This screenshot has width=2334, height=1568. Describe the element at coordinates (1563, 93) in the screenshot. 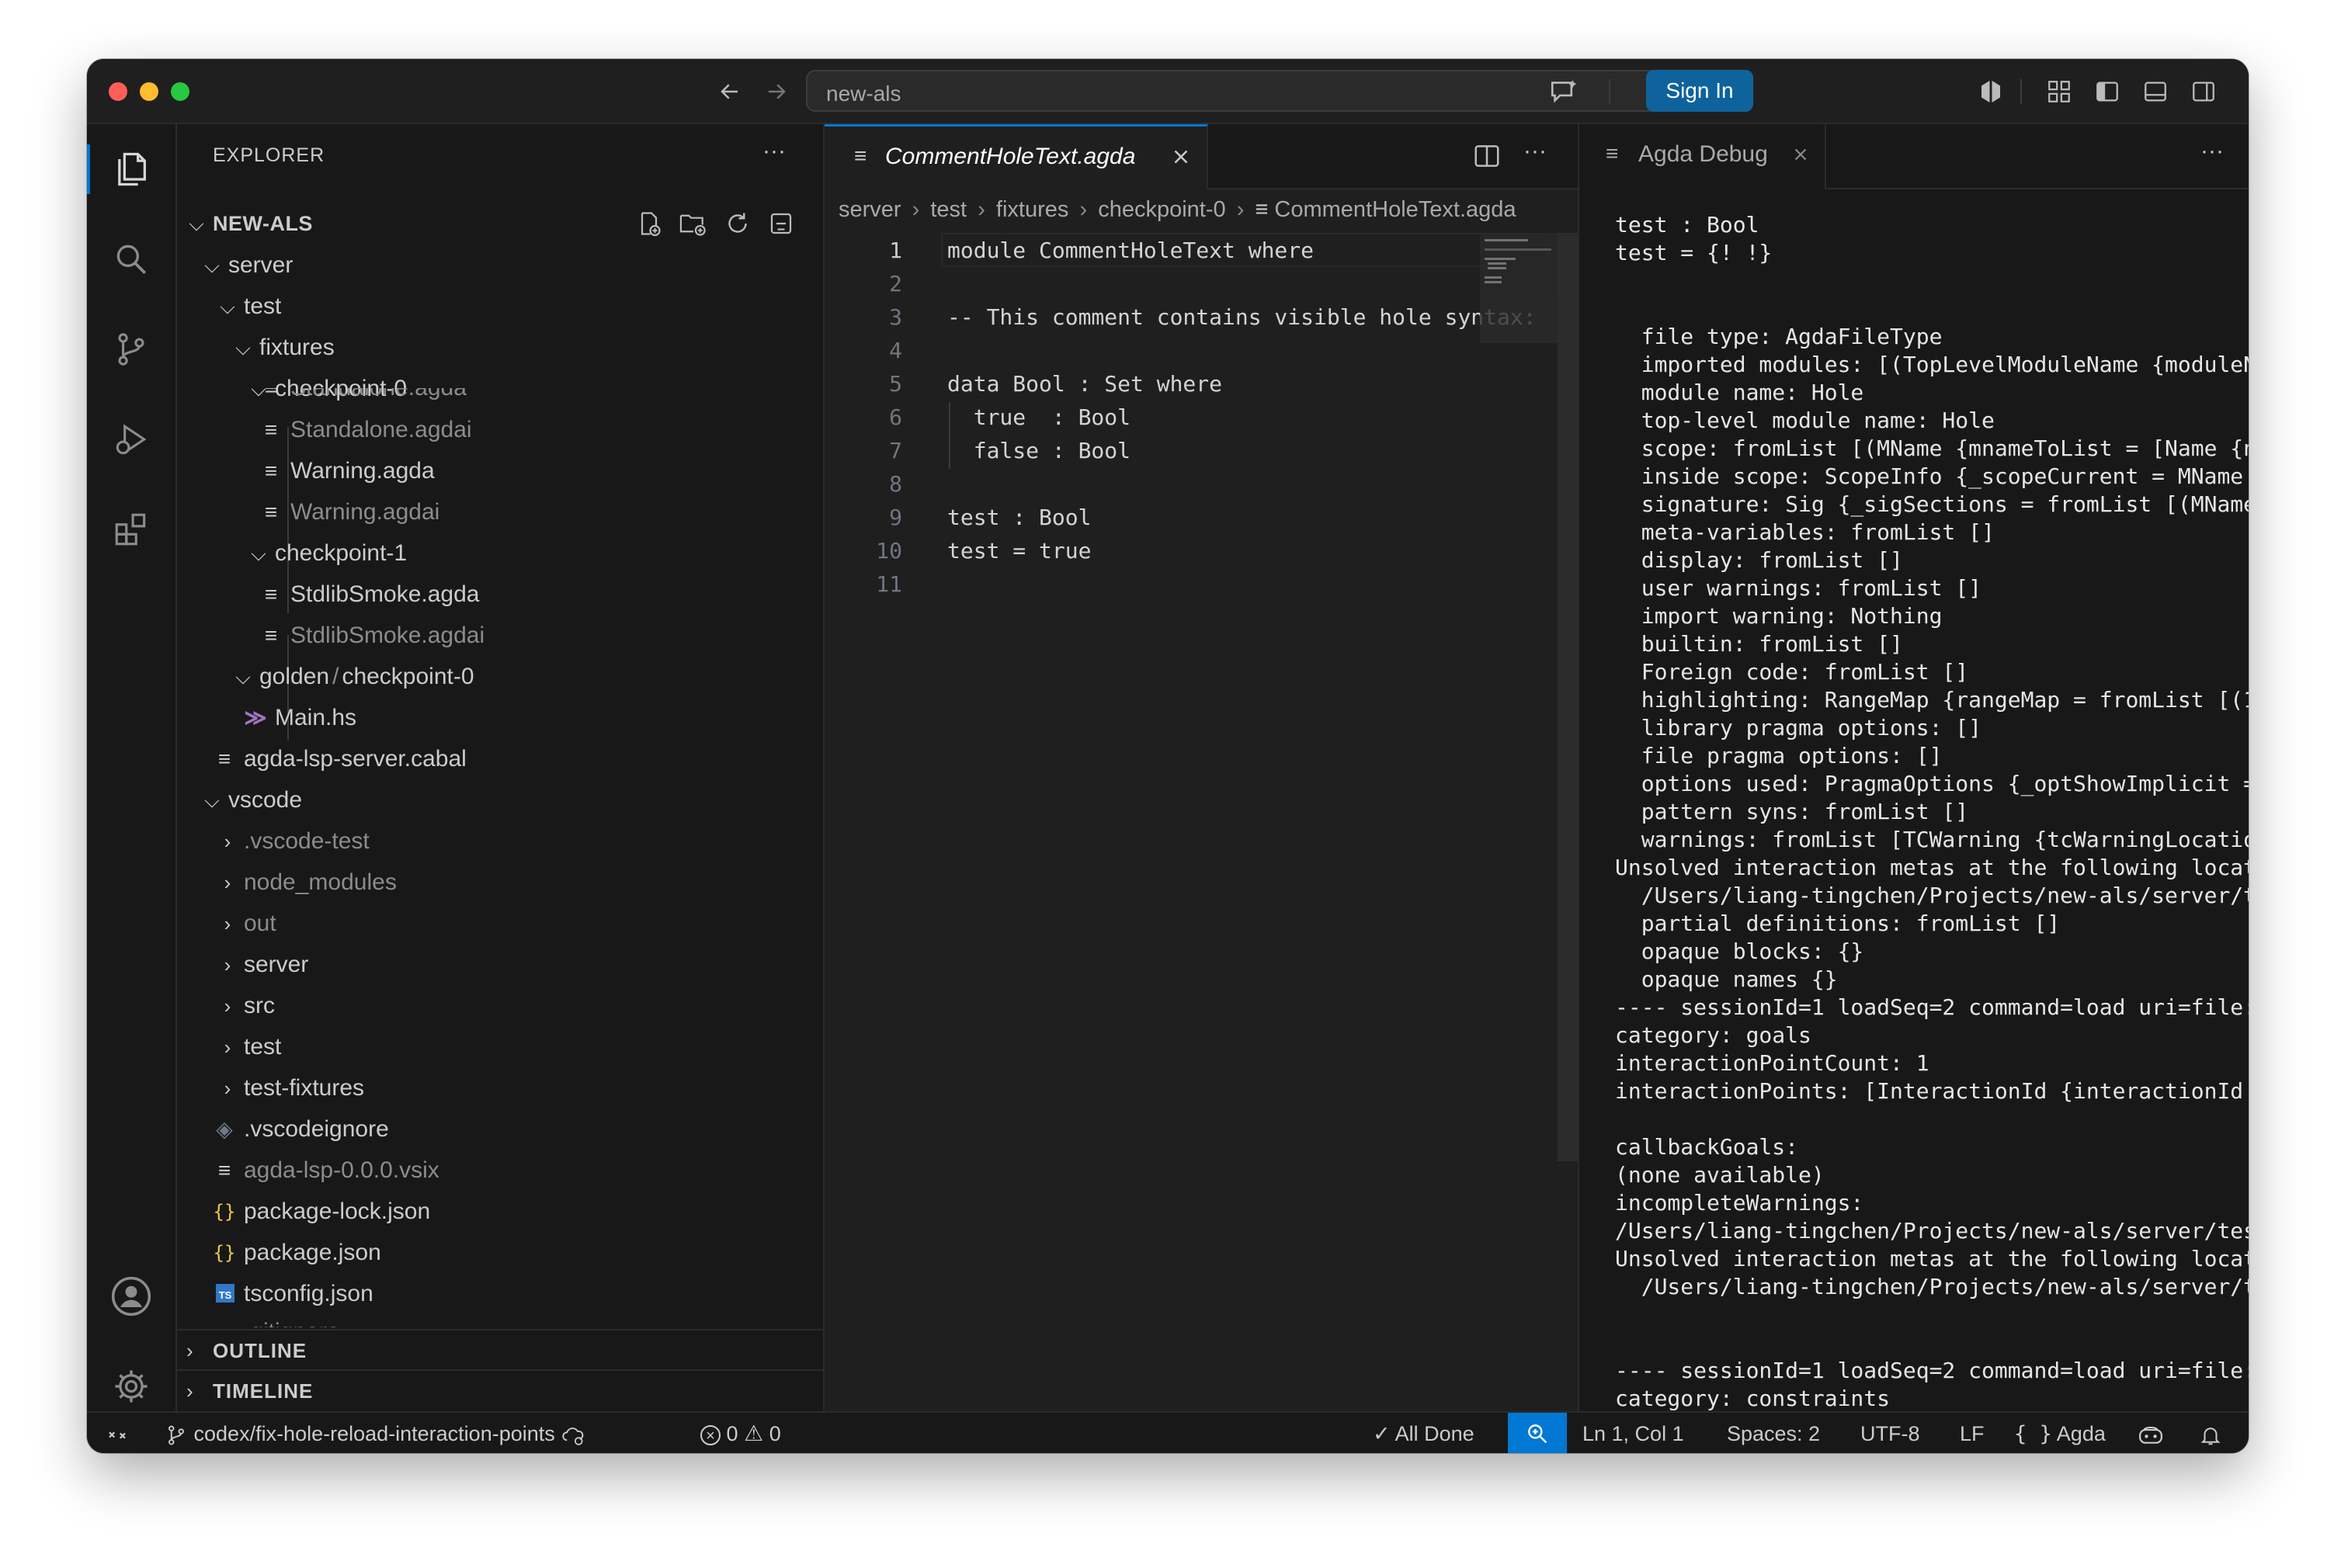

I see `chat-icon` at that location.